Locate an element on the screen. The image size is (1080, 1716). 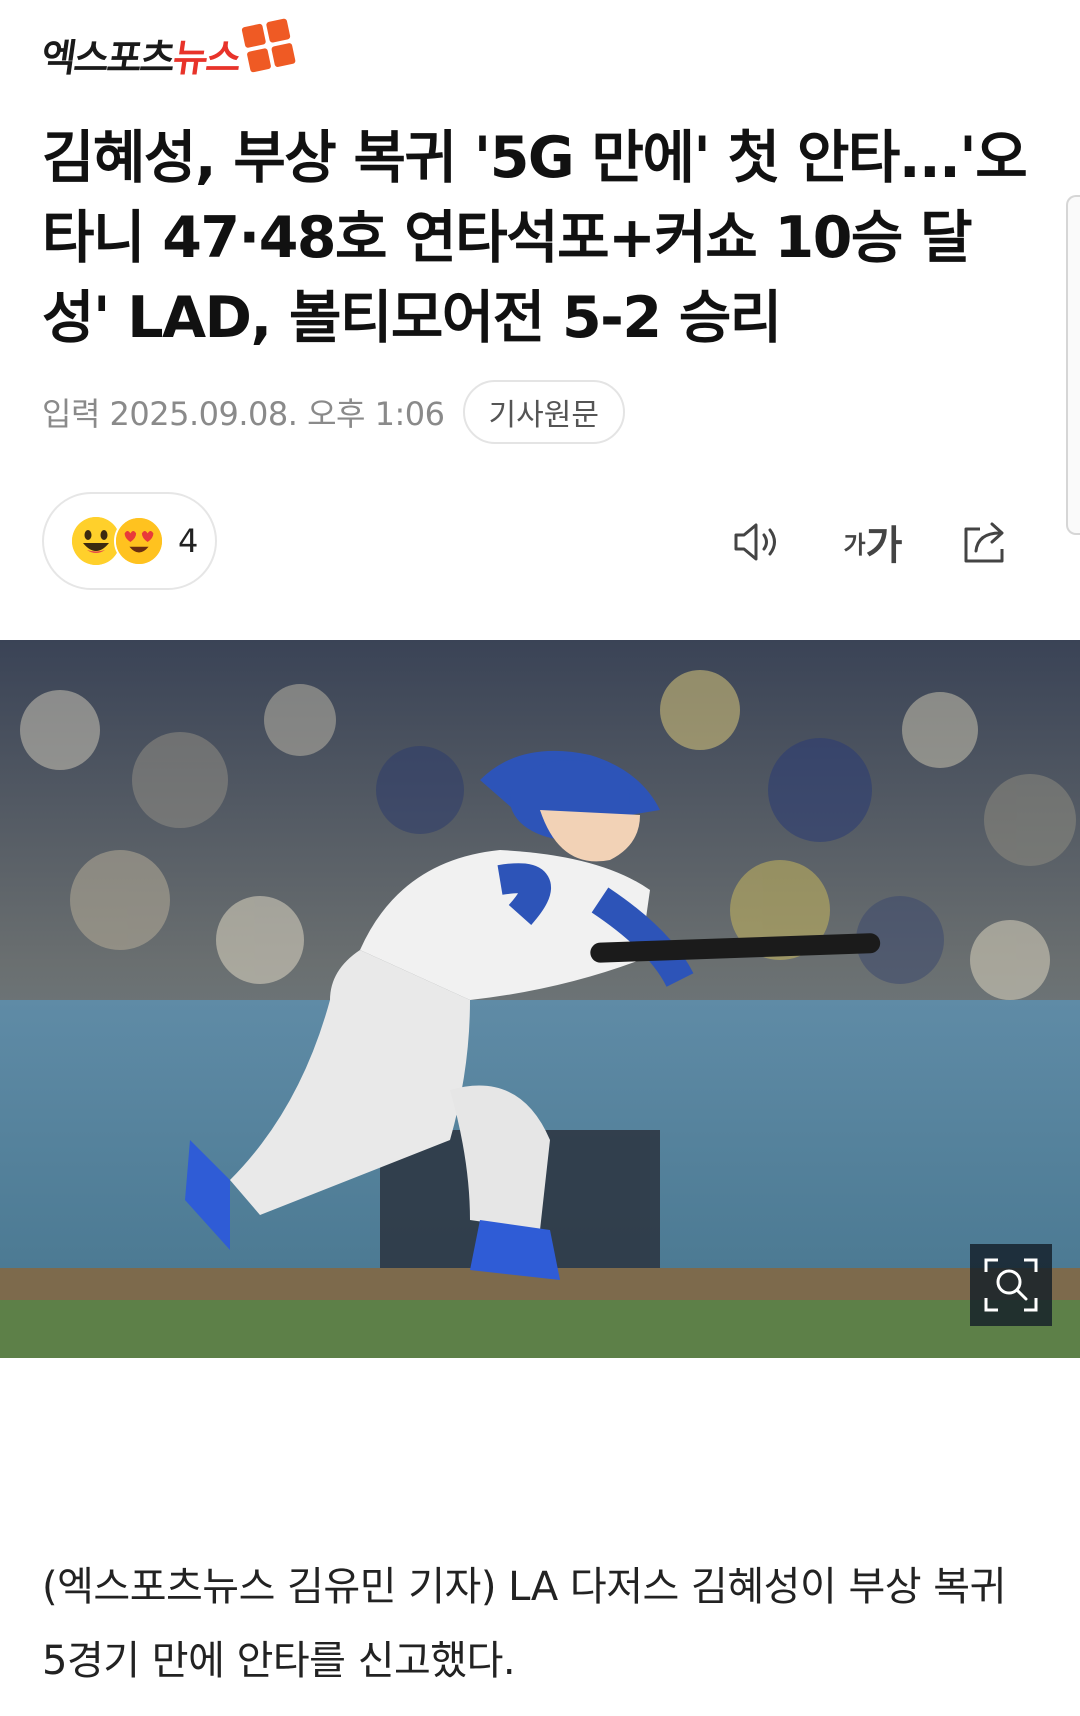
share-icon is located at coordinates (986, 542).